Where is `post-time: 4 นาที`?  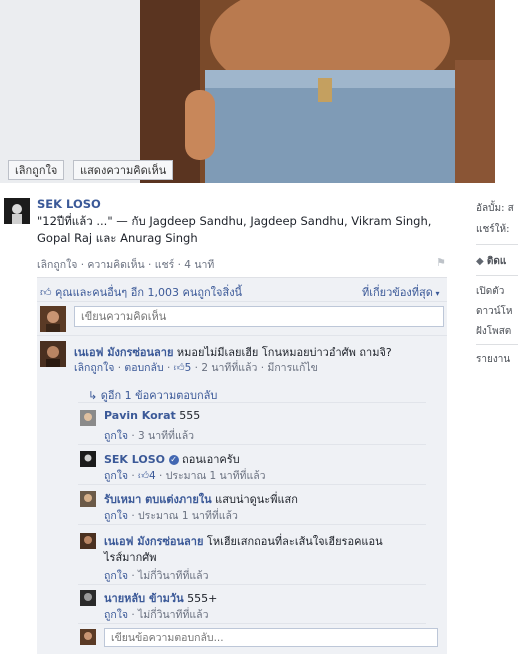
post-time: 4 นาที is located at coordinates (199, 265).